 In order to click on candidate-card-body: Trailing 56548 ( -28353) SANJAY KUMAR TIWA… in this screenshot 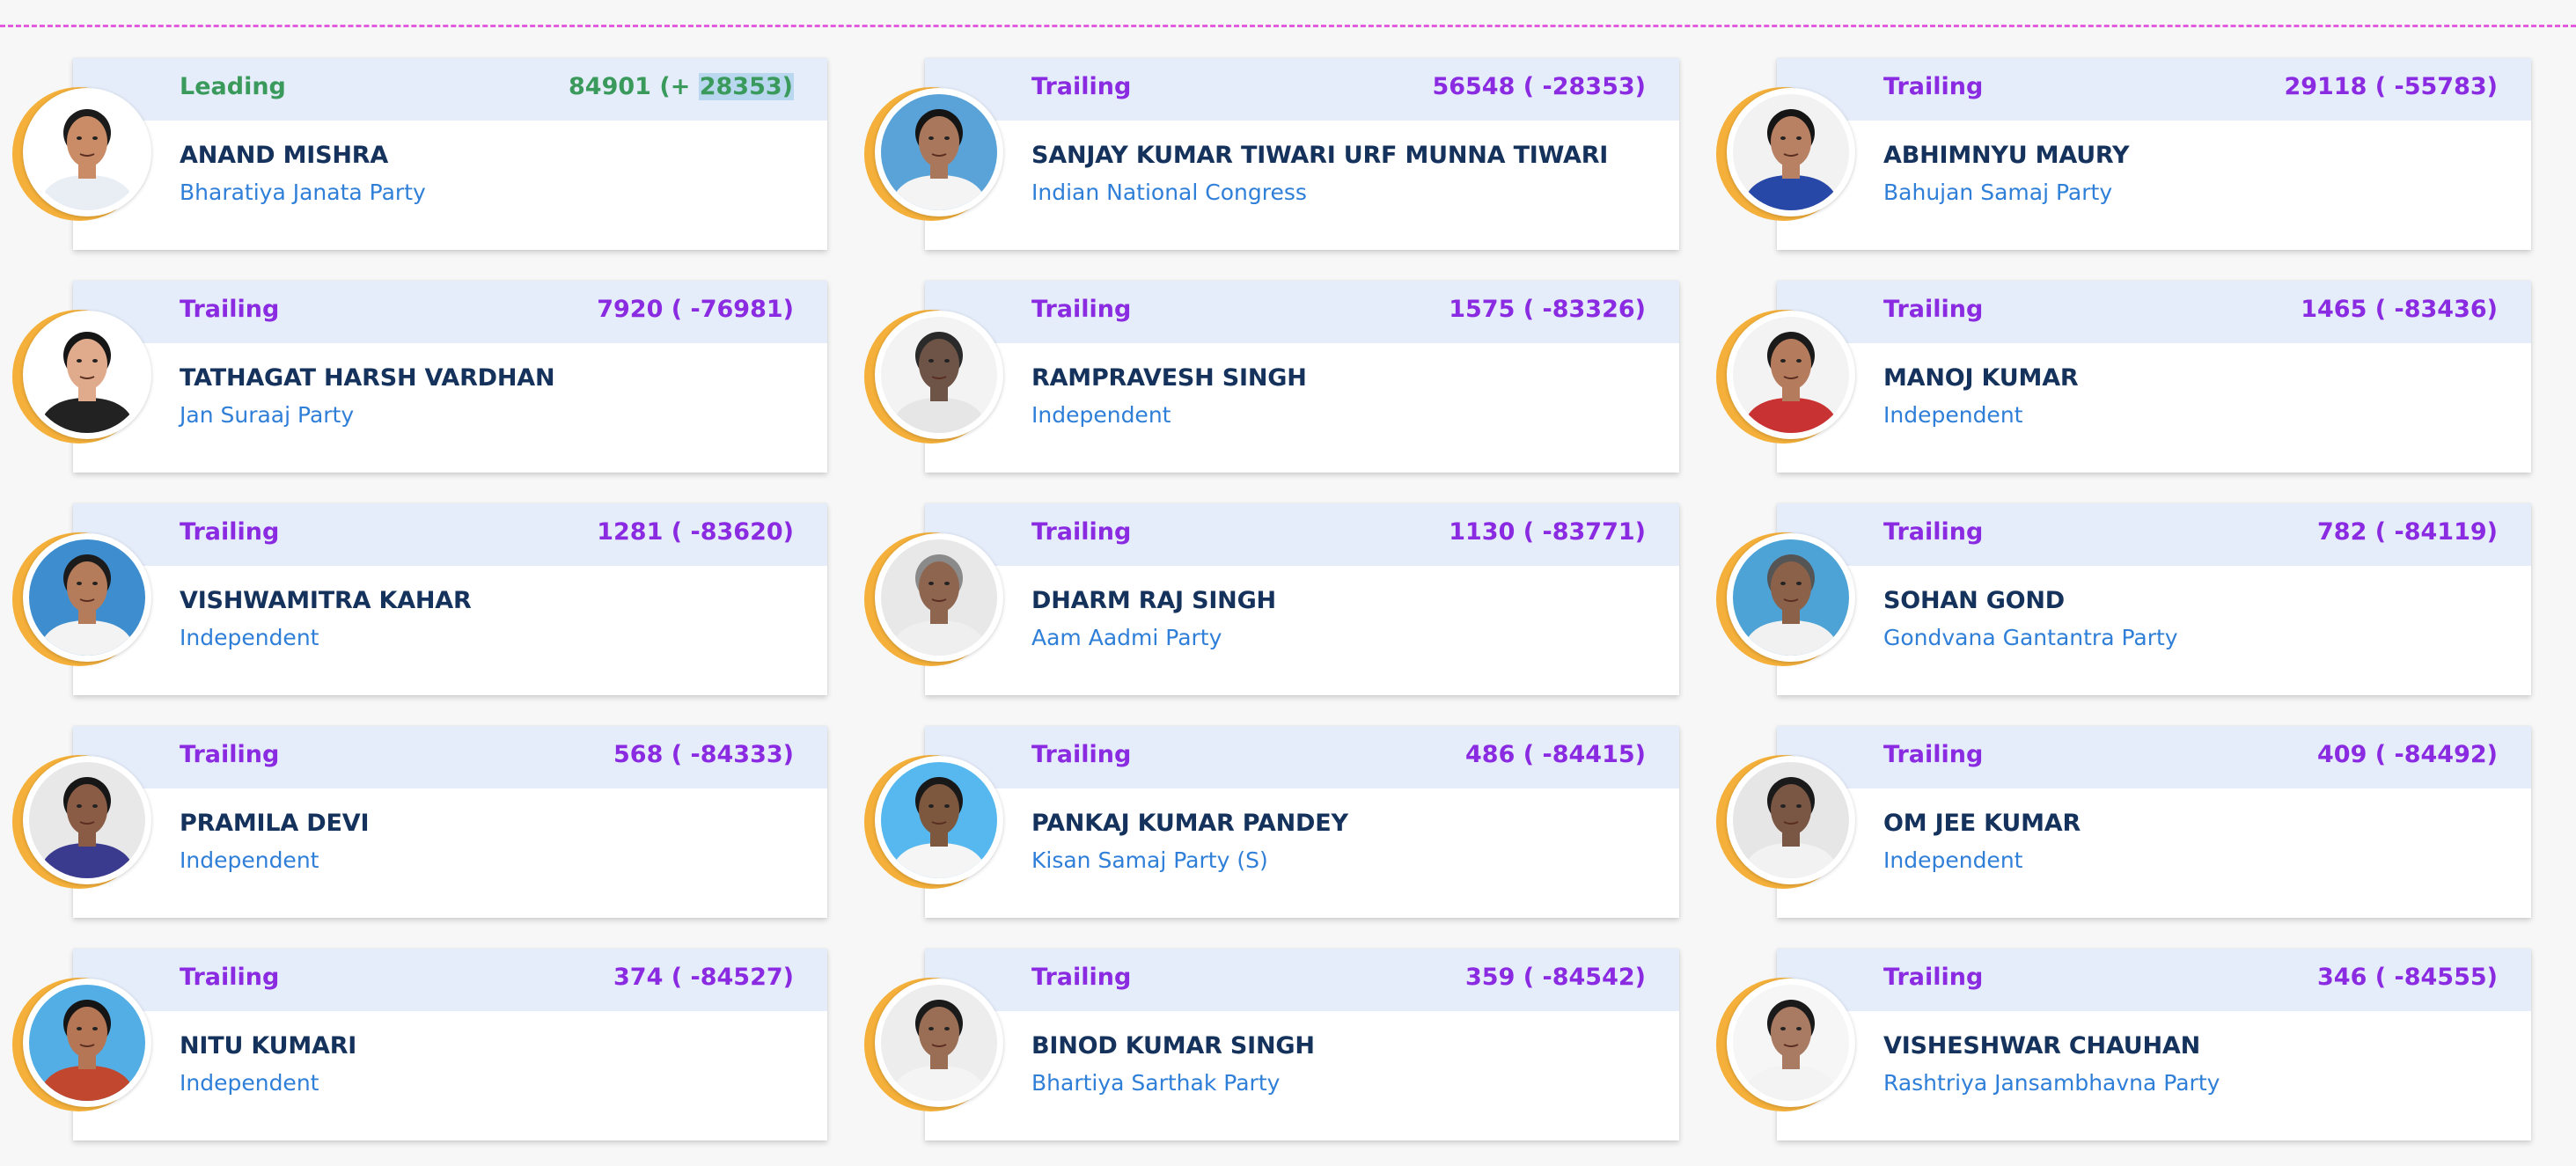, I will do `click(1302, 154)`.